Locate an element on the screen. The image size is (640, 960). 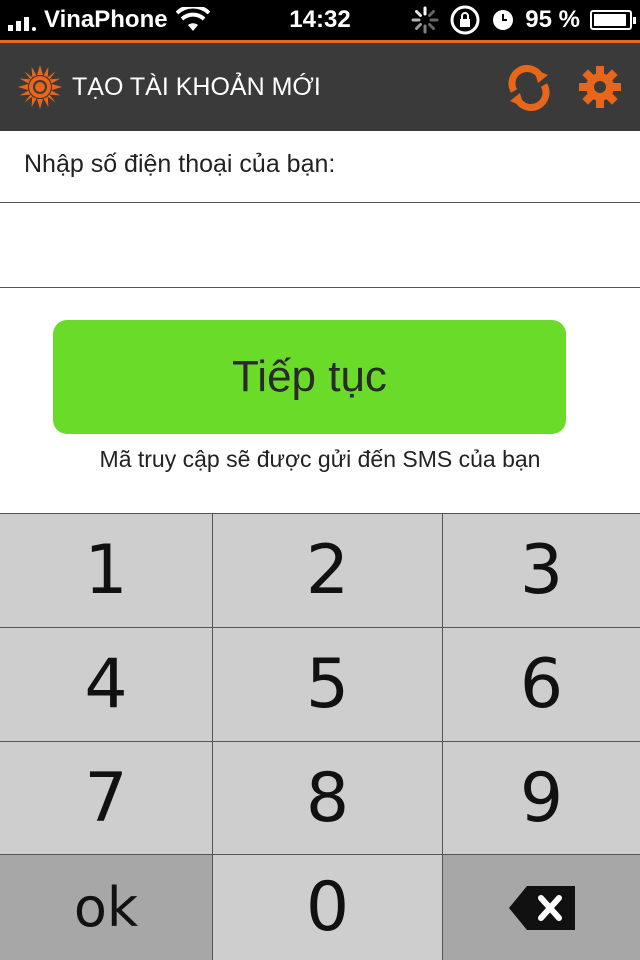
key-9: 9 is located at coordinates (541, 798).